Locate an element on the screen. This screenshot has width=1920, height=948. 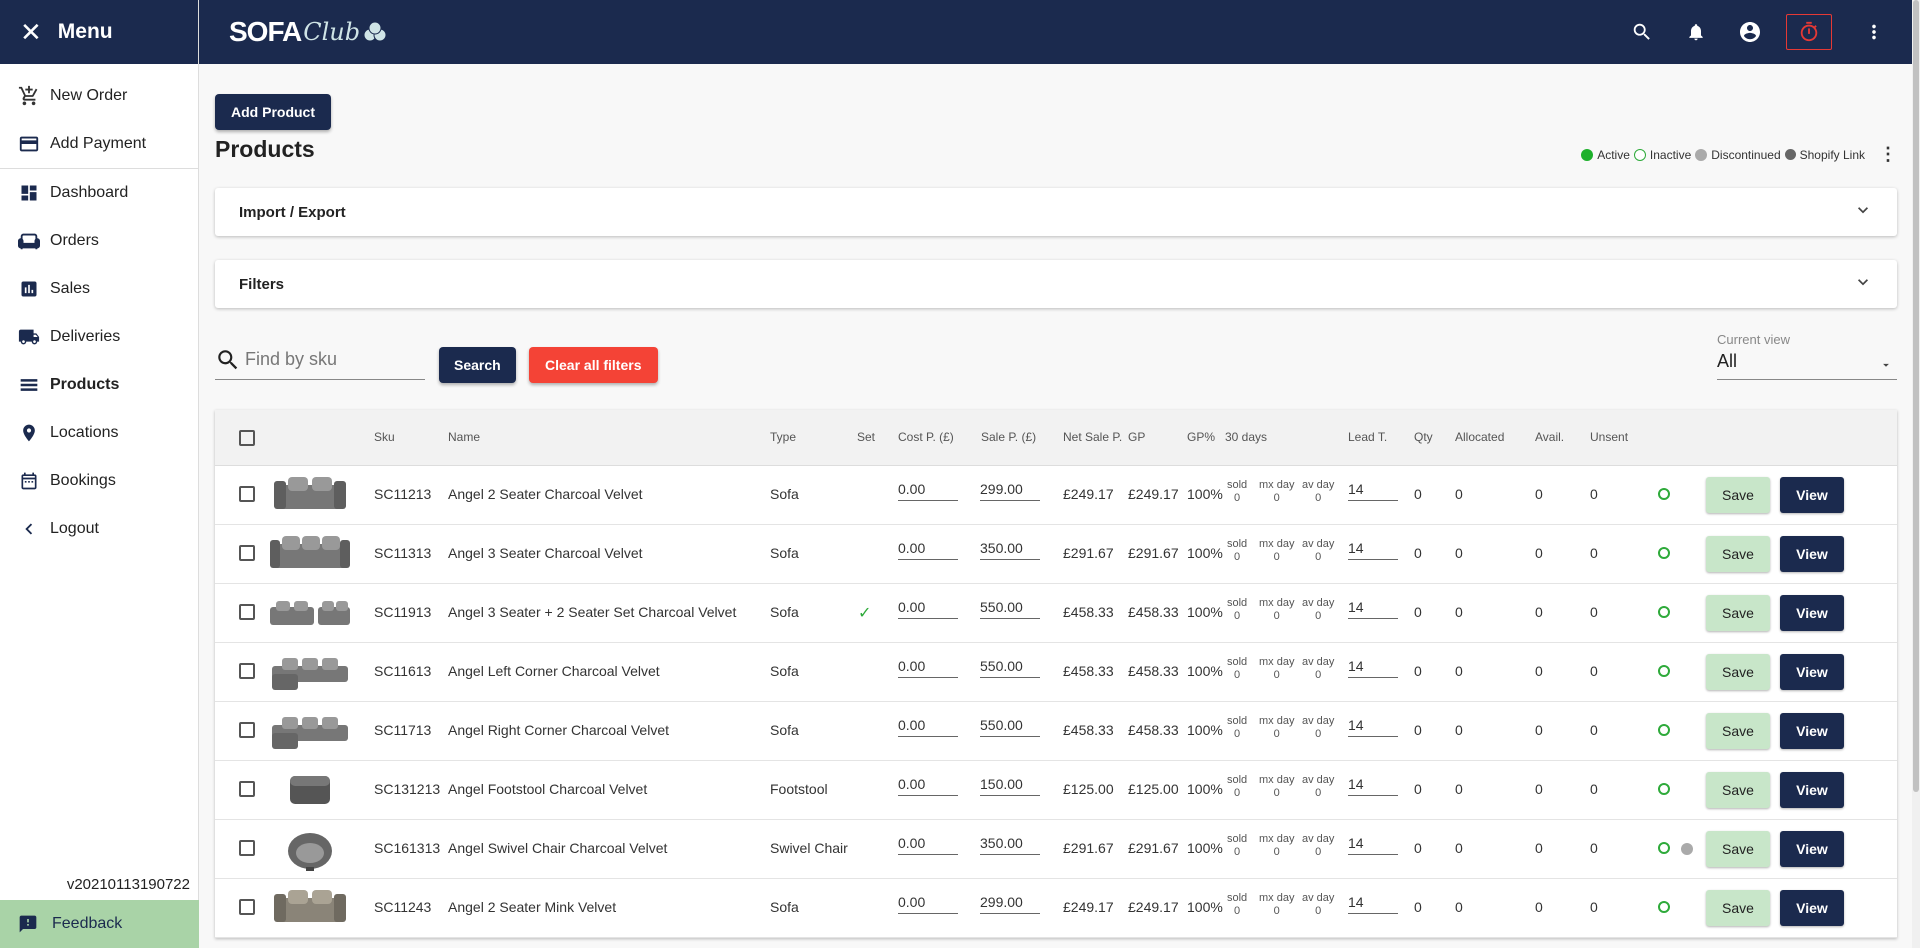
sku-search-input: Find by sku is located at coordinates (320, 360).